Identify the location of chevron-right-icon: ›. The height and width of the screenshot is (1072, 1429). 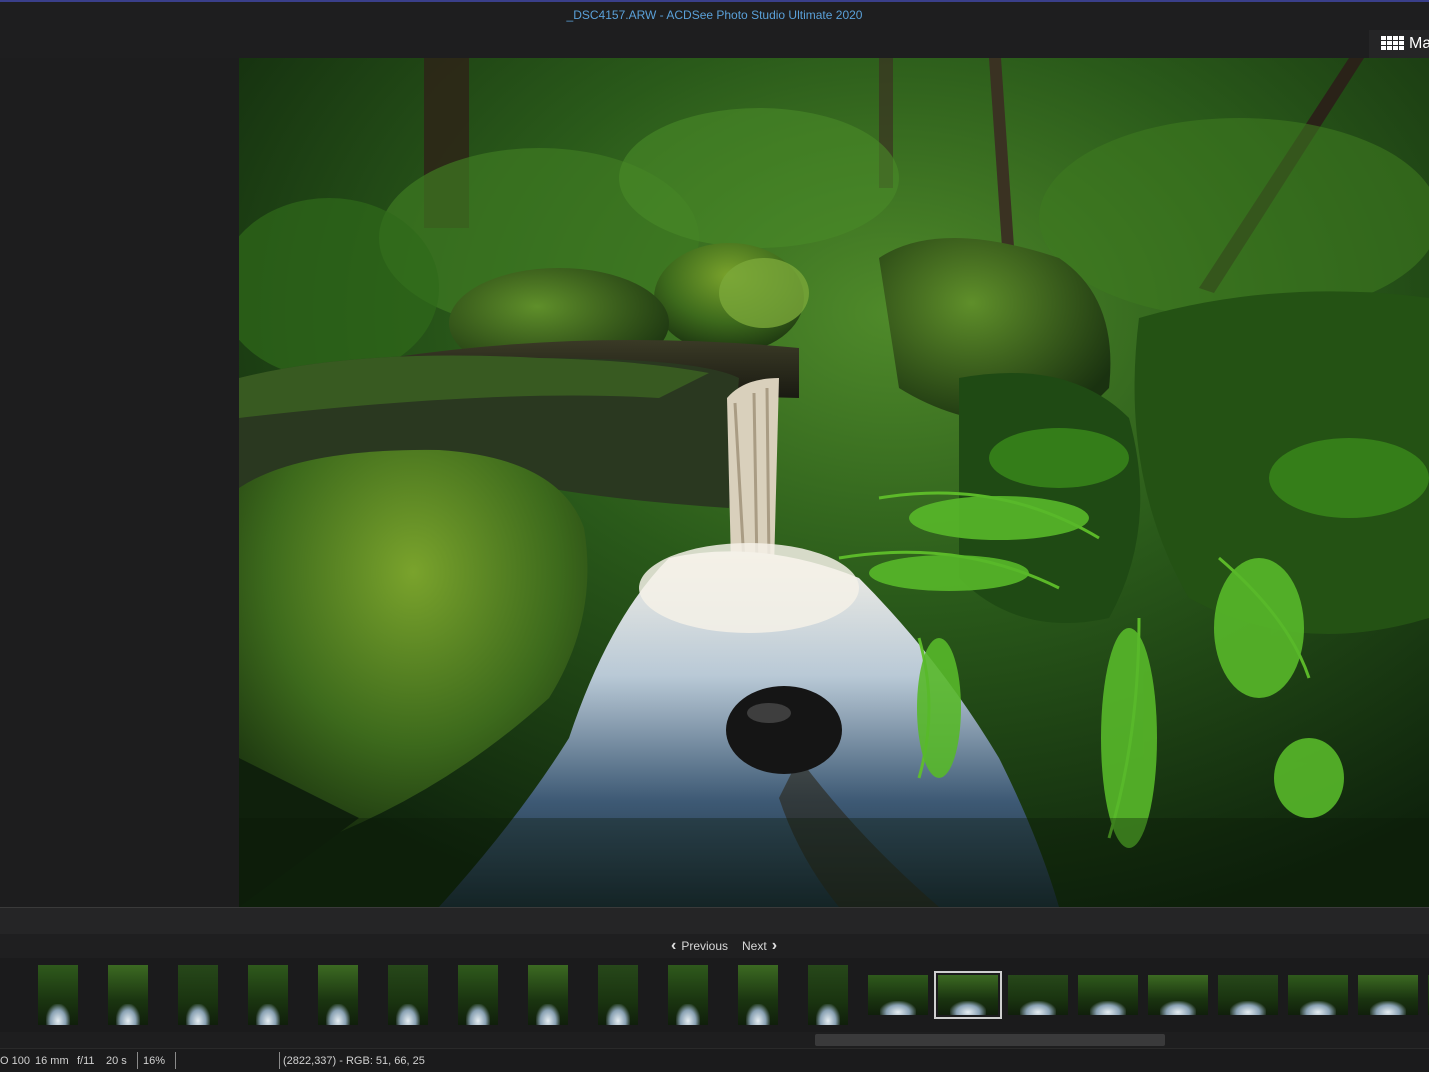
(774, 945).